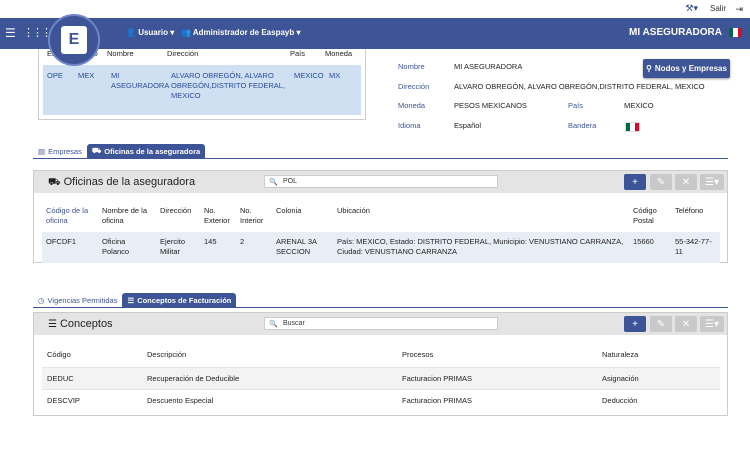 The height and width of the screenshot is (461, 750). I want to click on list-icon: ☰, so click(131, 300).